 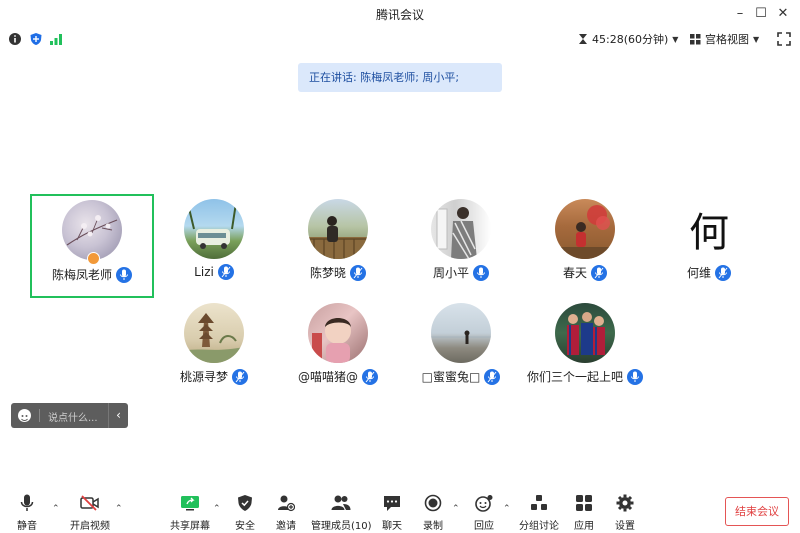 What do you see at coordinates (740, 14) in the screenshot?
I see `minimize-button: –` at bounding box center [740, 14].